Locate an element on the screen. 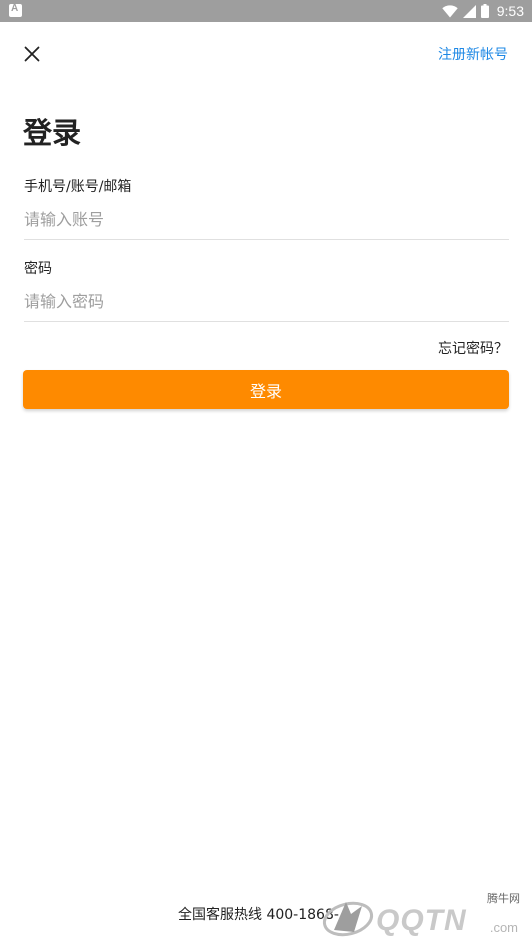  watermark-site-name: 腾牛网 is located at coordinates (503, 898).